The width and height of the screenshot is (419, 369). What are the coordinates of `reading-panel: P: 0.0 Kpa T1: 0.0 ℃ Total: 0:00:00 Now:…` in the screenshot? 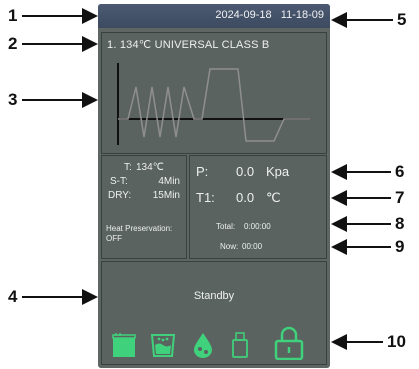 It's located at (258, 207).